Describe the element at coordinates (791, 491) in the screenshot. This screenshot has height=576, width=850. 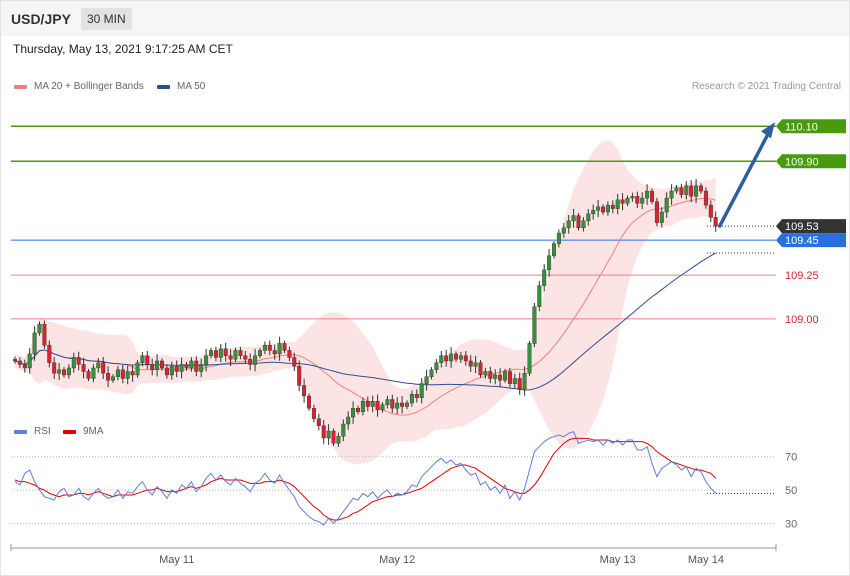
I see `rsi-tick-label: 50` at that location.